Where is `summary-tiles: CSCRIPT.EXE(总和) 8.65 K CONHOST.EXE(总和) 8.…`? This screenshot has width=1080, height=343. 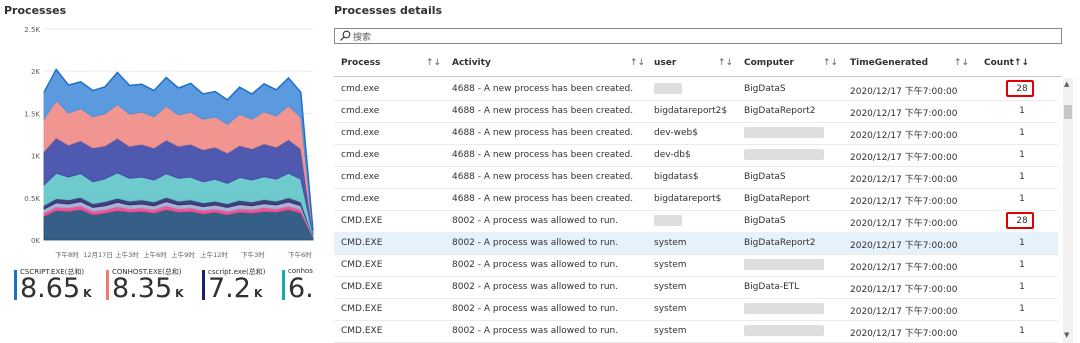 summary-tiles: CSCRIPT.EXE(总和) 8.65 K CONHOST.EXE(总和) 8.… is located at coordinates (167, 290).